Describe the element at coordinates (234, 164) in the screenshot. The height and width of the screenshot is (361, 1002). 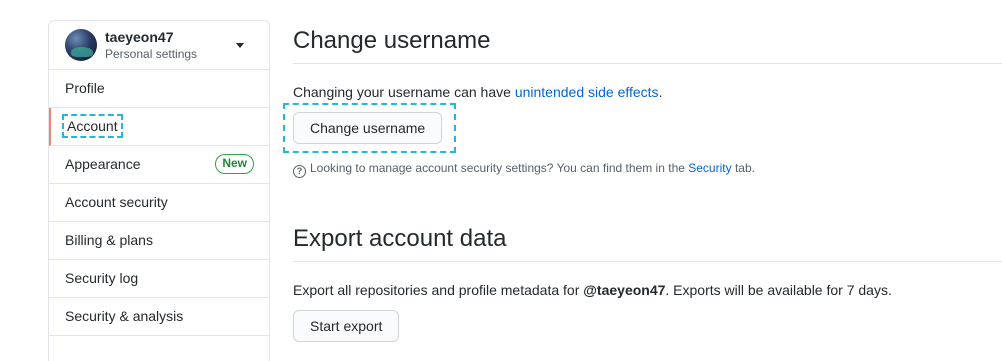
I see `new-badge: New` at that location.